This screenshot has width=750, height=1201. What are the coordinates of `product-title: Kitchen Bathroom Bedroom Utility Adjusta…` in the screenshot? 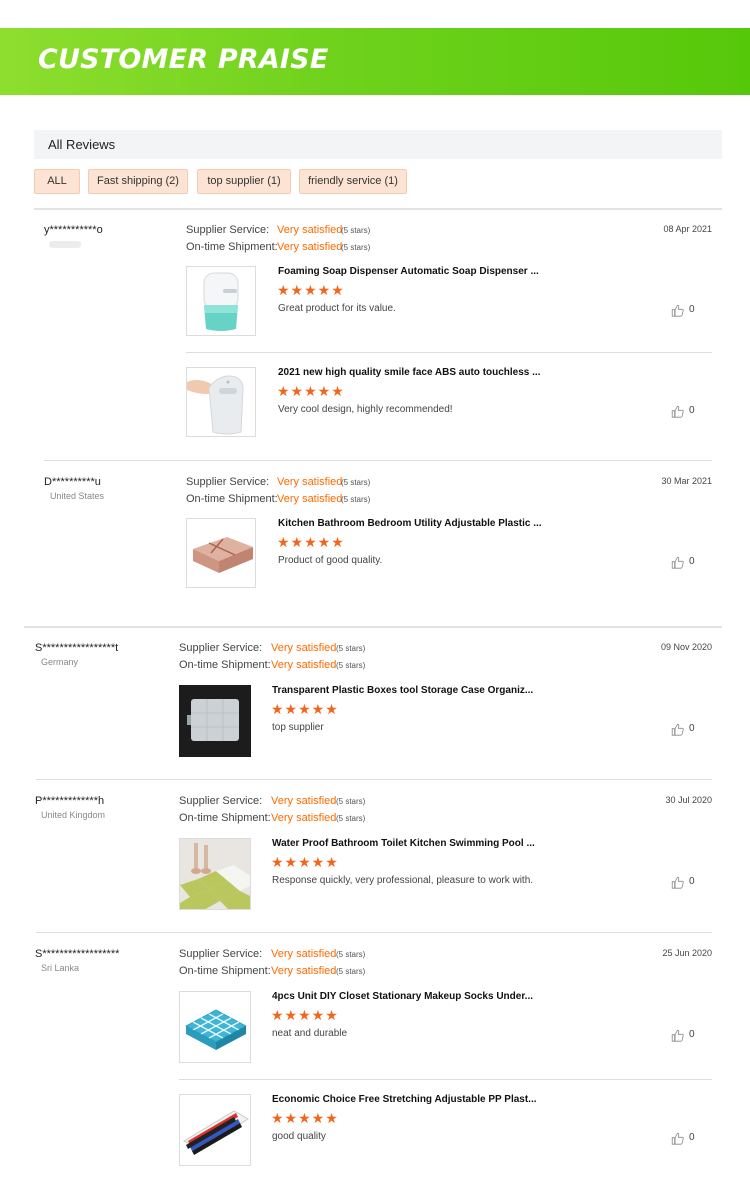 It's located at (410, 523).